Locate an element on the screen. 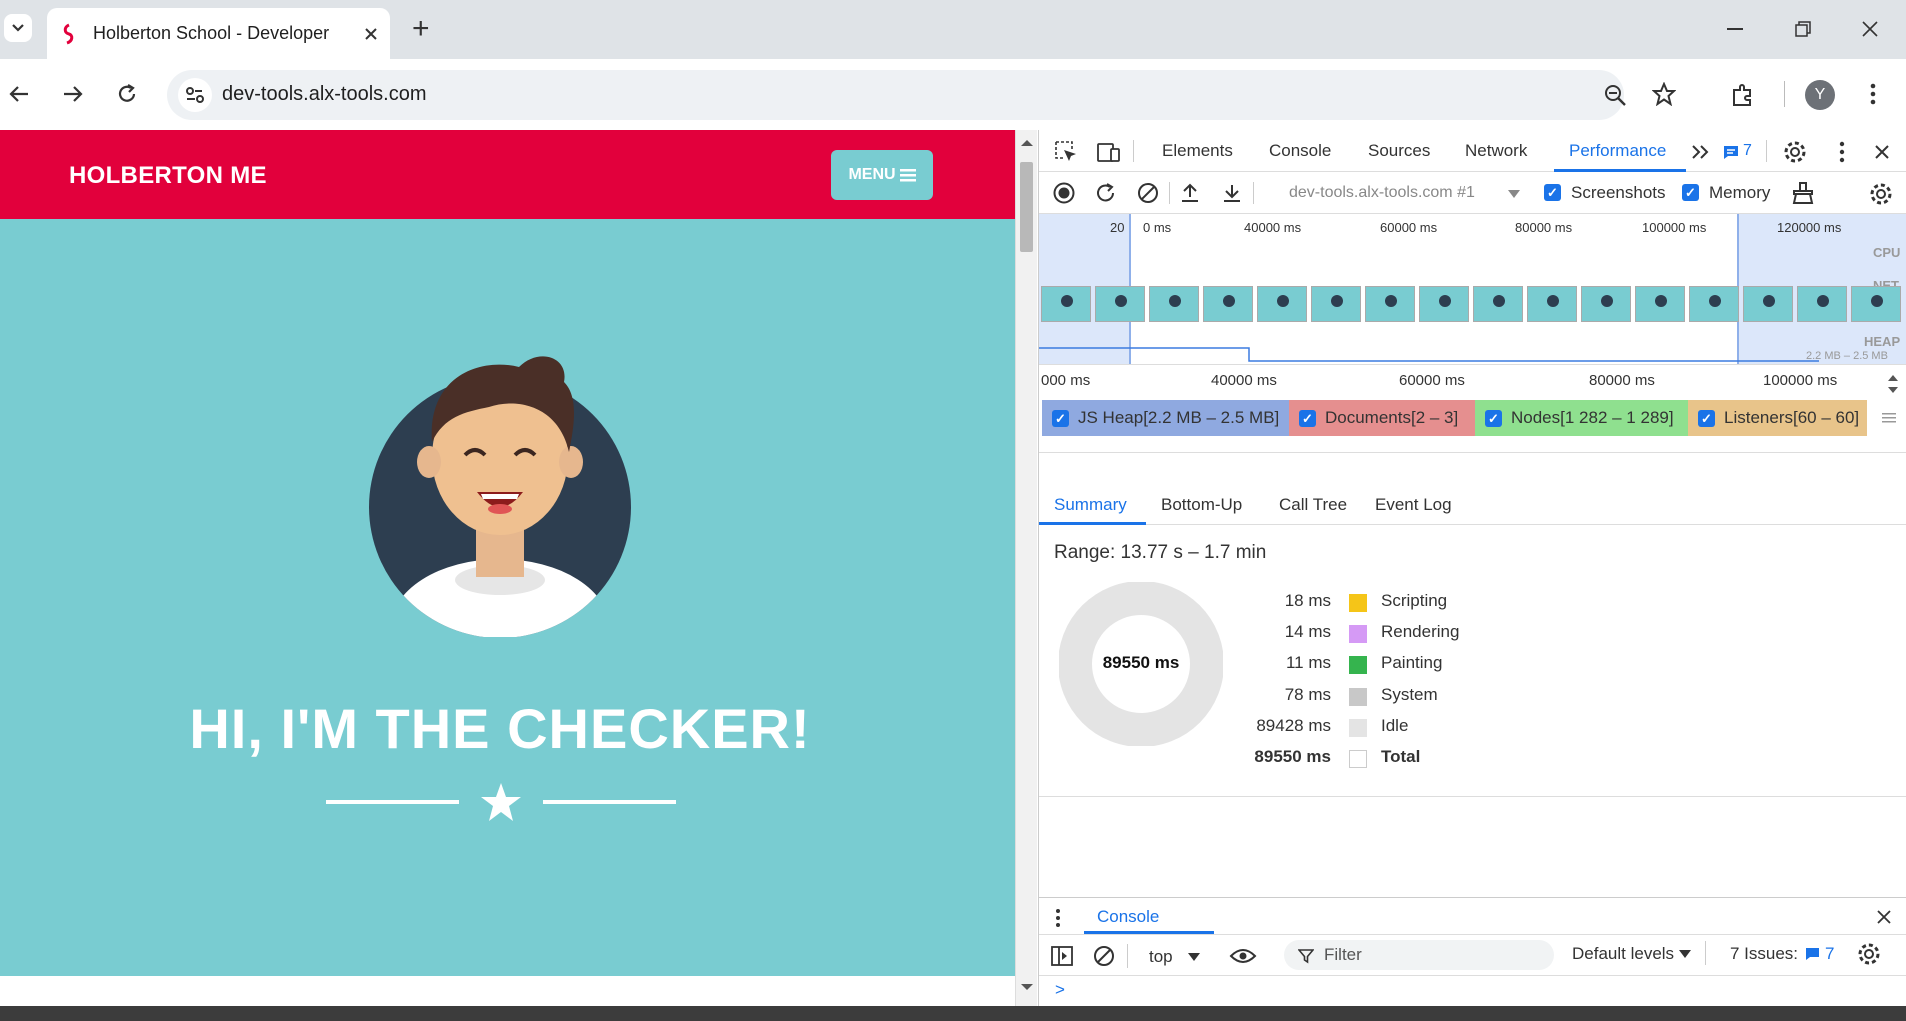  tab-elements: Elements is located at coordinates (1197, 151).